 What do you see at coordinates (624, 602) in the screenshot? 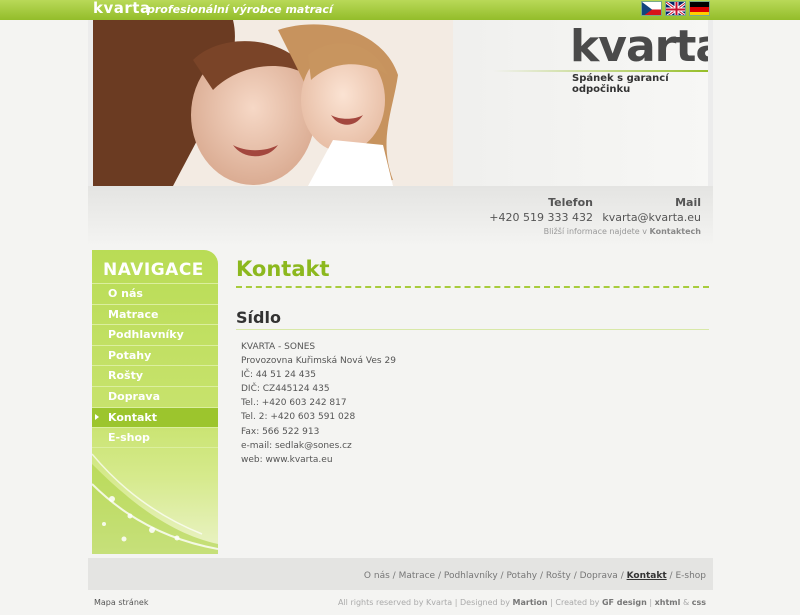
I see `credits-creator-link: GF design` at bounding box center [624, 602].